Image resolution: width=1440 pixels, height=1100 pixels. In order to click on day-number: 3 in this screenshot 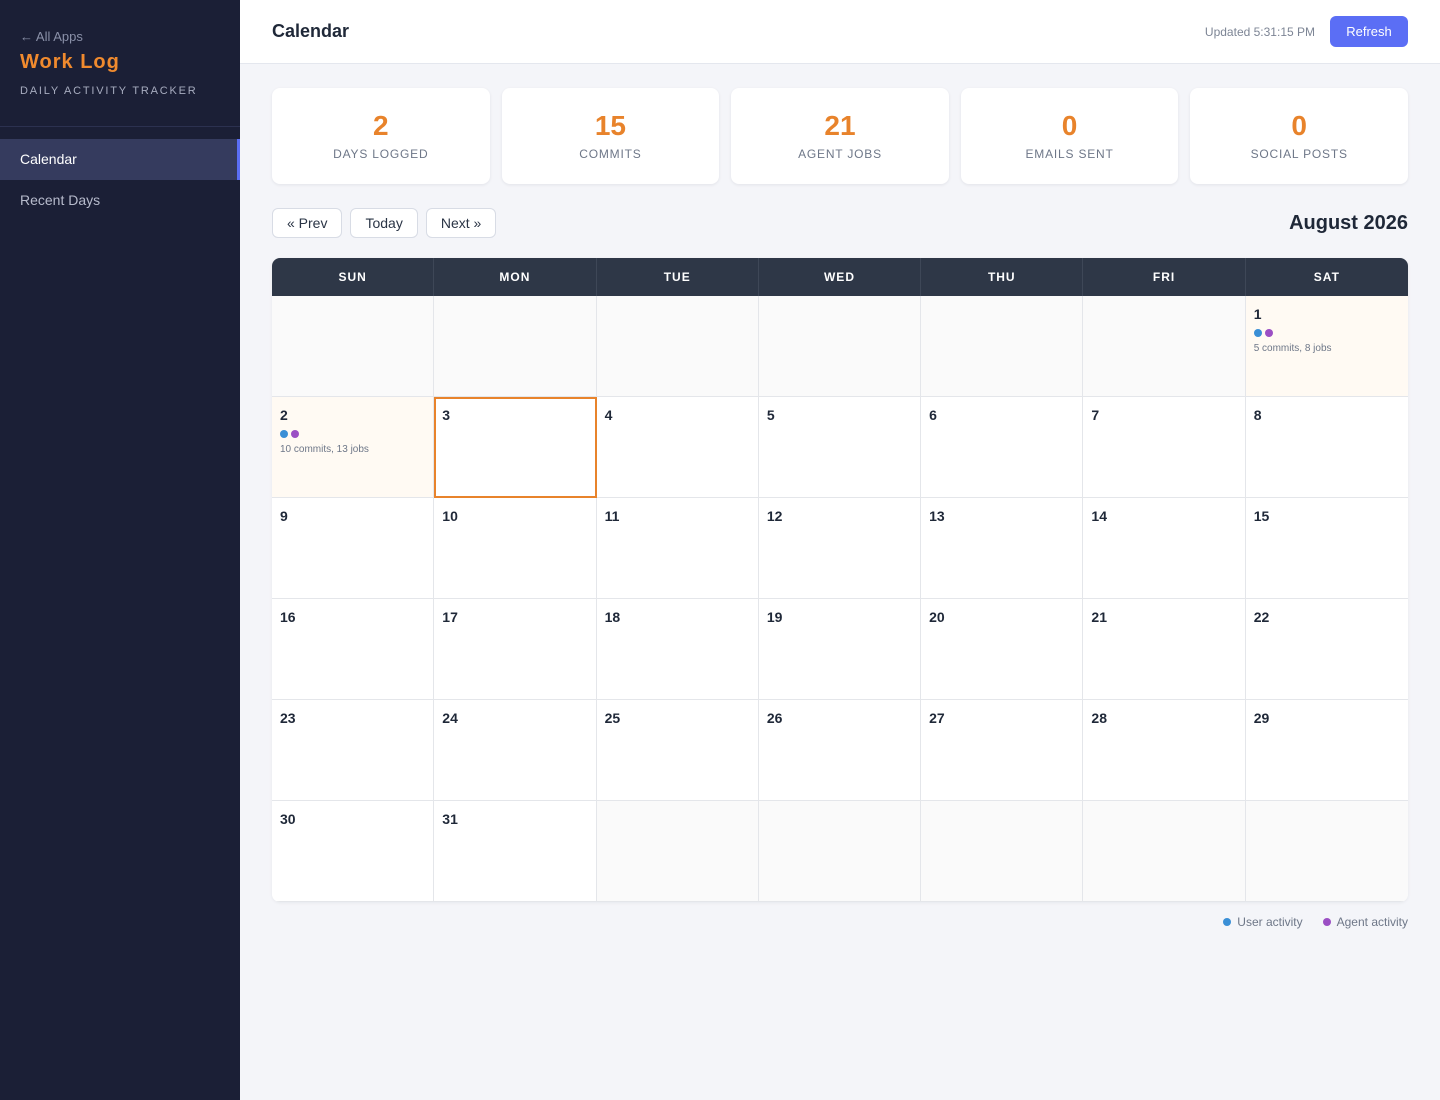, I will do `click(446, 415)`.